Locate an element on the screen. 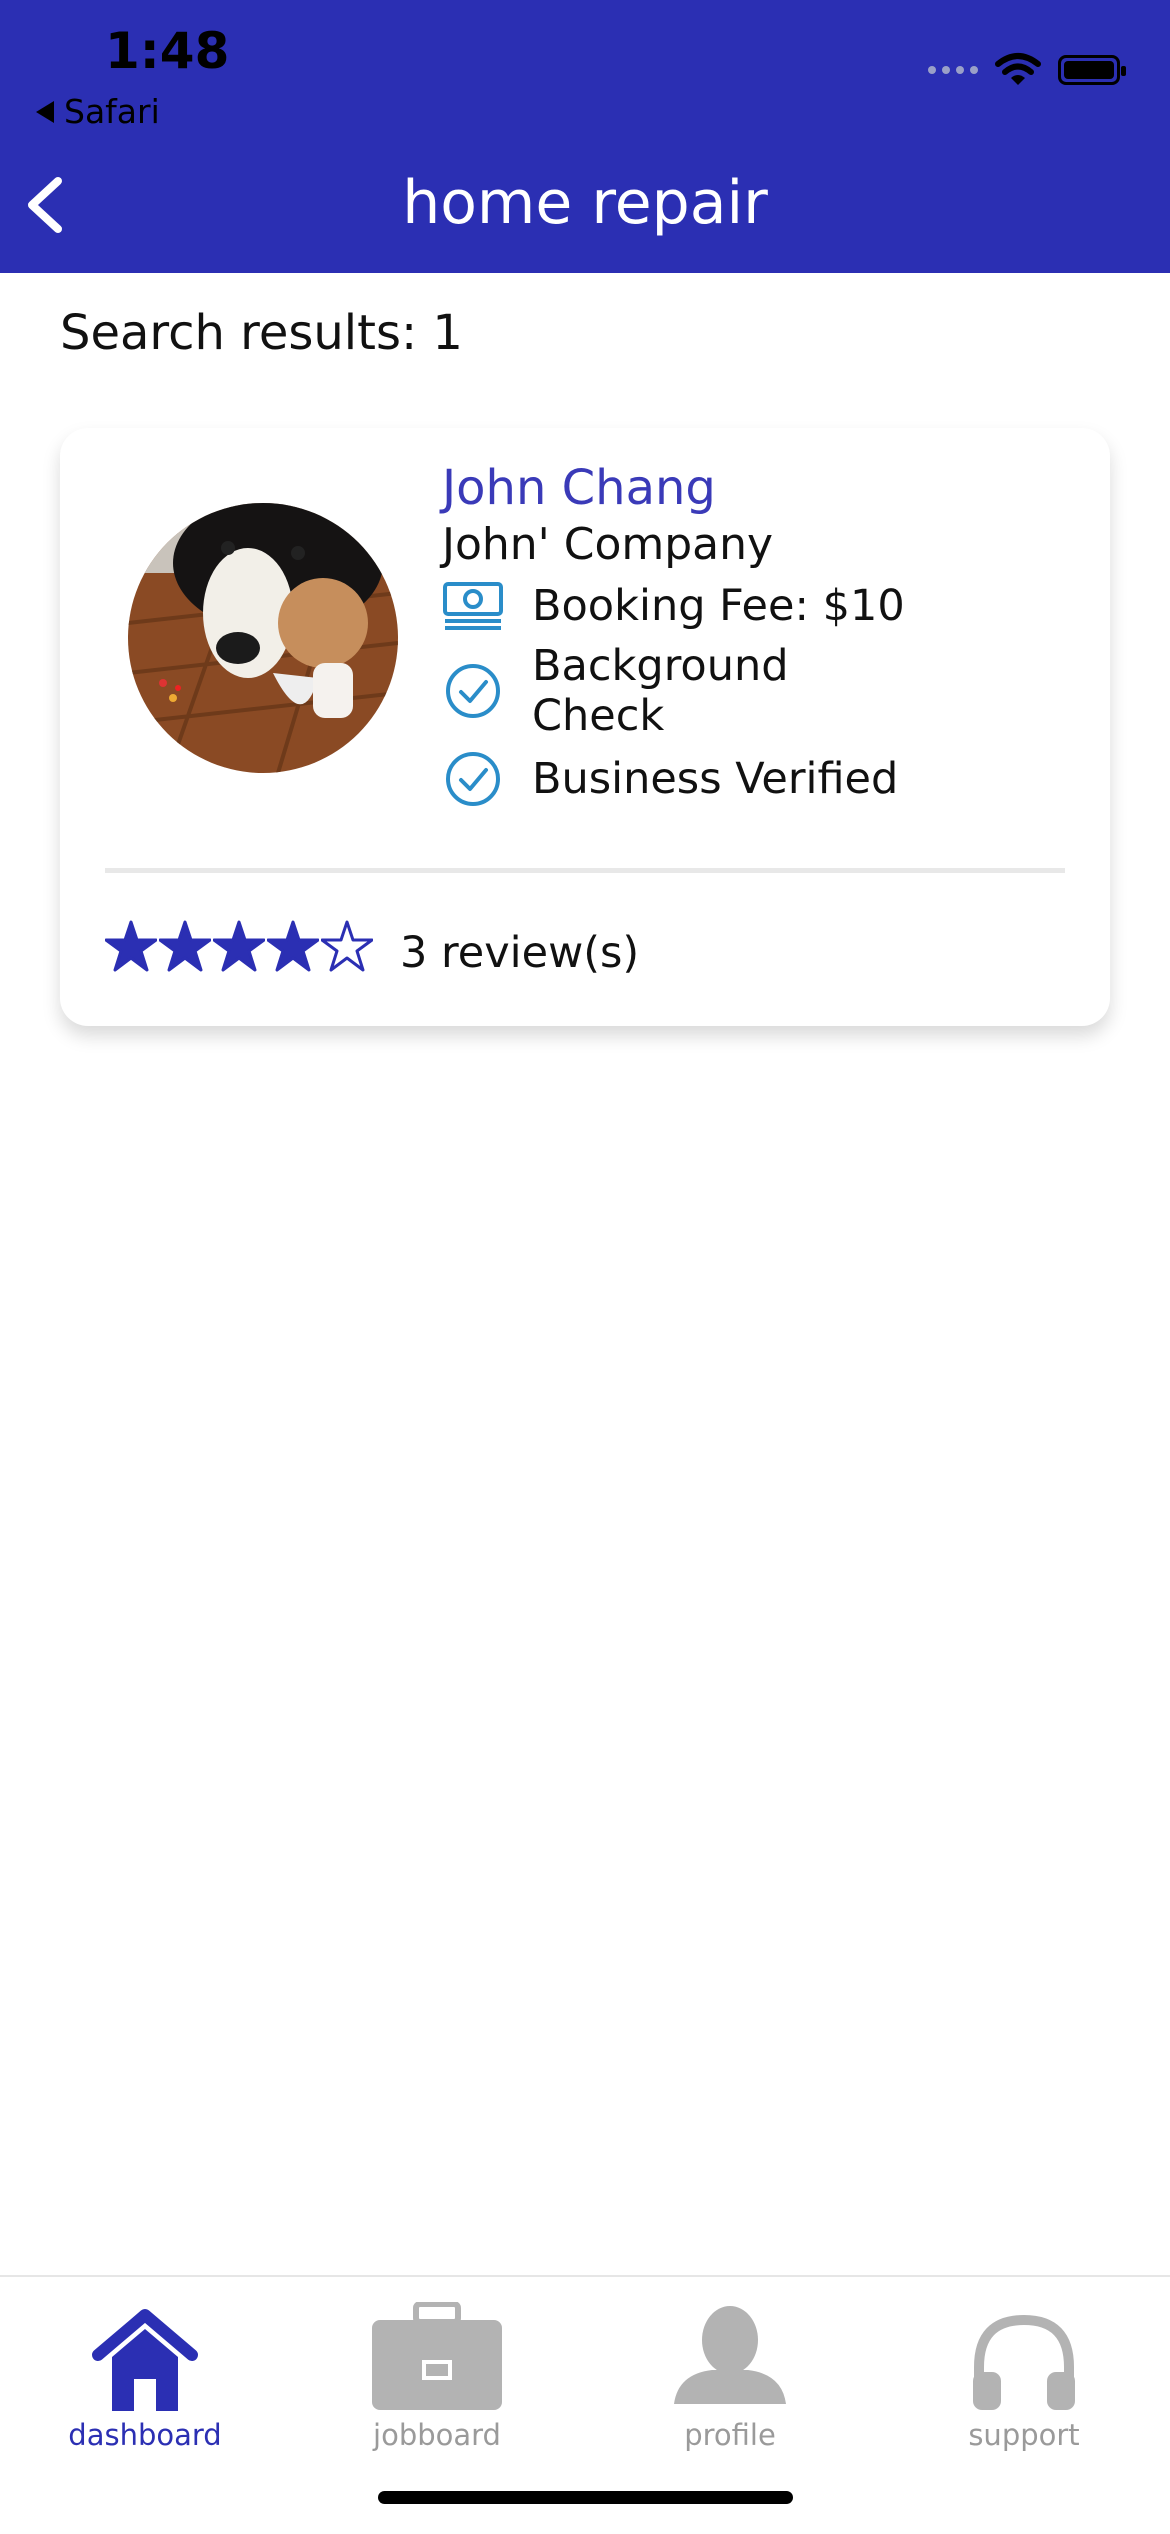  back-arrow-icon is located at coordinates (45, 111).